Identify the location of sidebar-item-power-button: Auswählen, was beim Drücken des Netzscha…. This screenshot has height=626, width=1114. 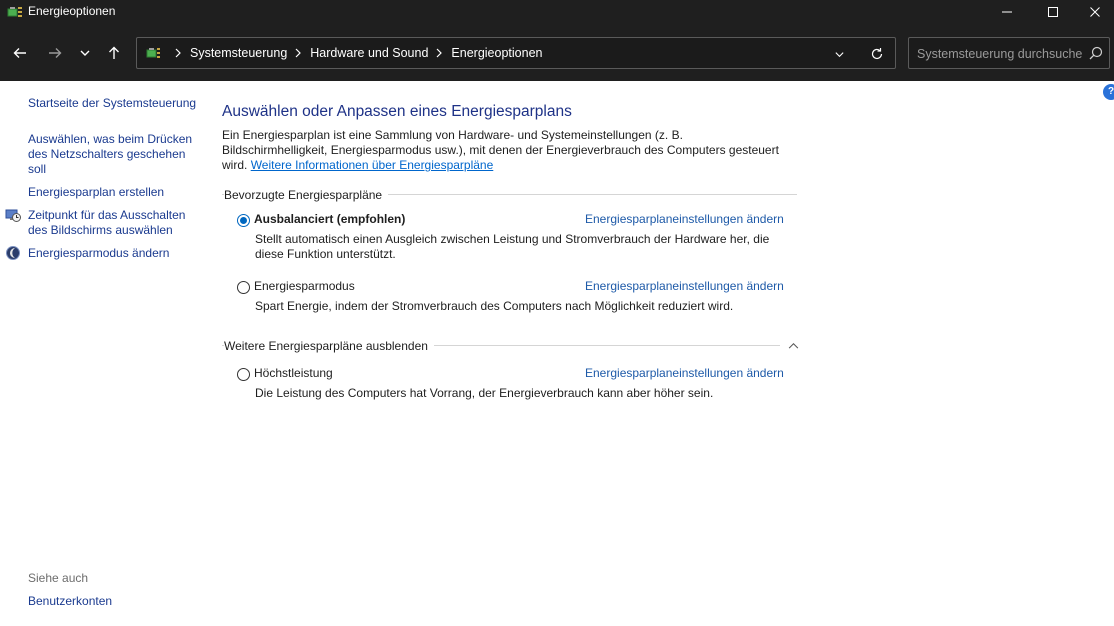
(115, 154).